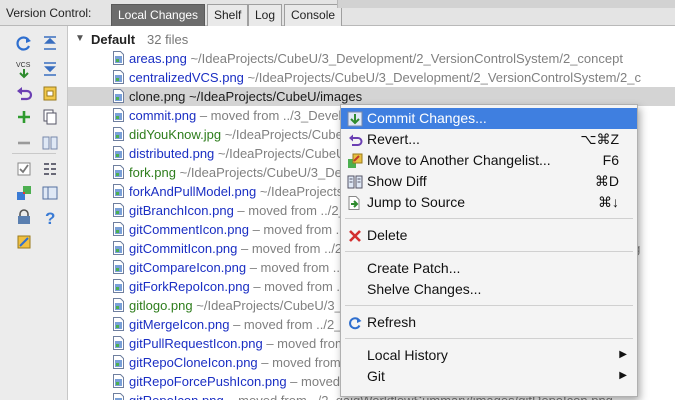  What do you see at coordinates (24, 193) in the screenshot?
I see `merge-icon` at bounding box center [24, 193].